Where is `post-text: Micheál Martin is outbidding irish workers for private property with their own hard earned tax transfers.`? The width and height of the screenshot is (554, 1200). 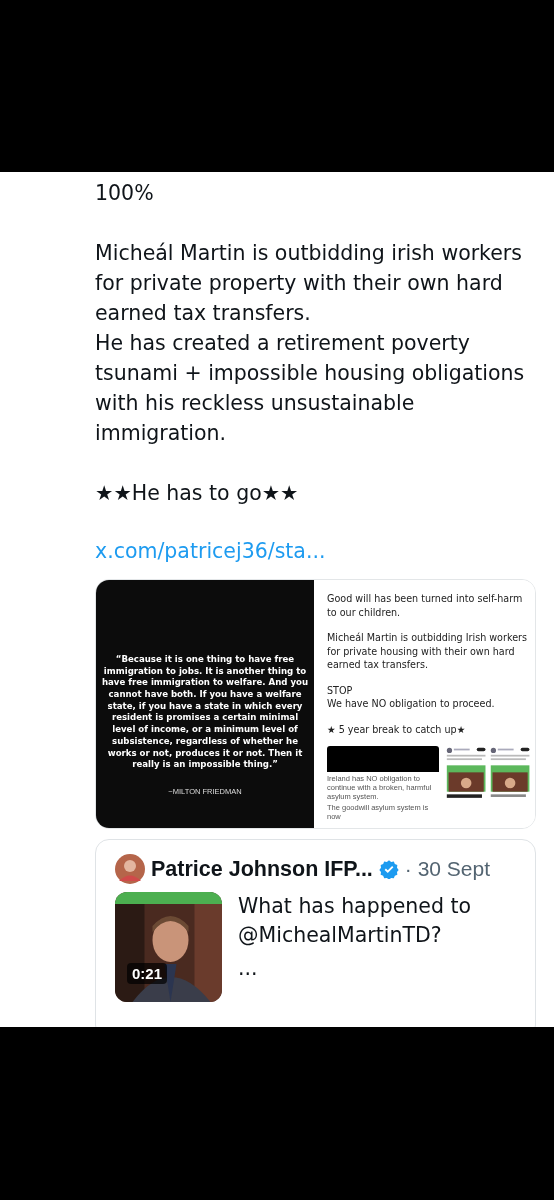 post-text: Micheál Martin is outbidding irish workers for private property with their own hard earned tax transfers. is located at coordinates (309, 283).